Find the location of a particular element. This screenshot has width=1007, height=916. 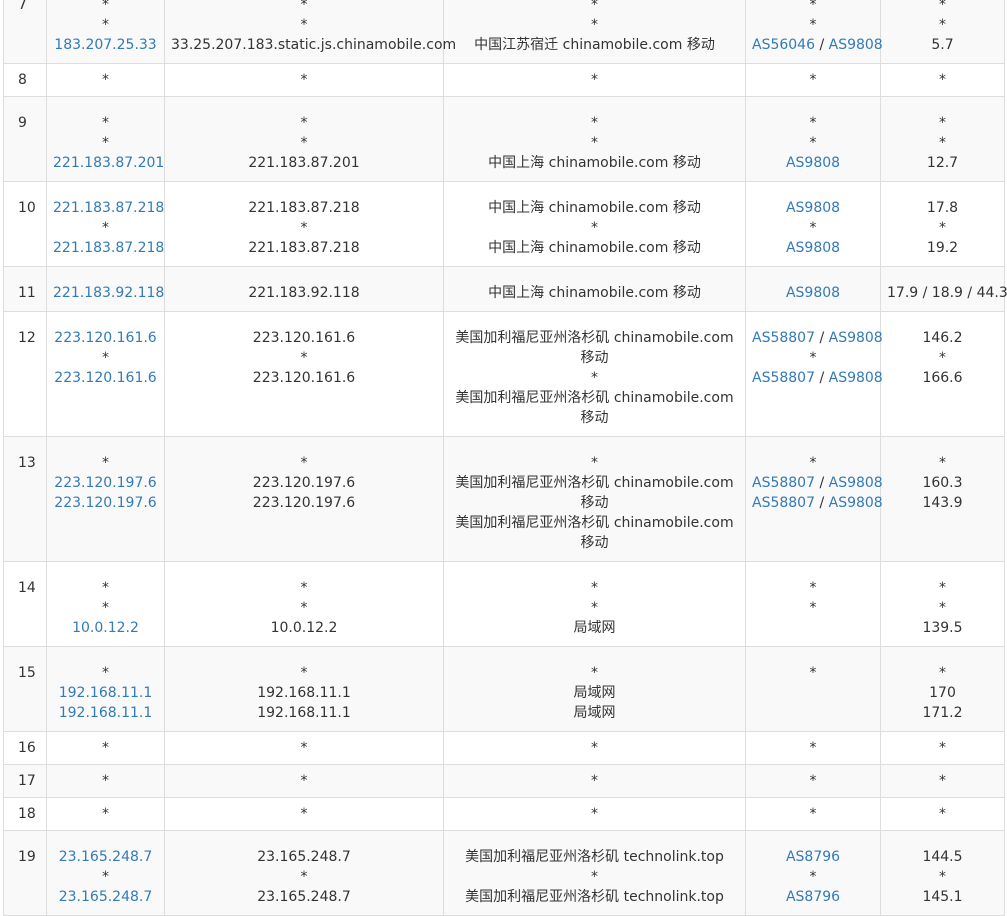

location-line: 中国江苏宿迁 chinamobile.com 移动 is located at coordinates (594, 45).